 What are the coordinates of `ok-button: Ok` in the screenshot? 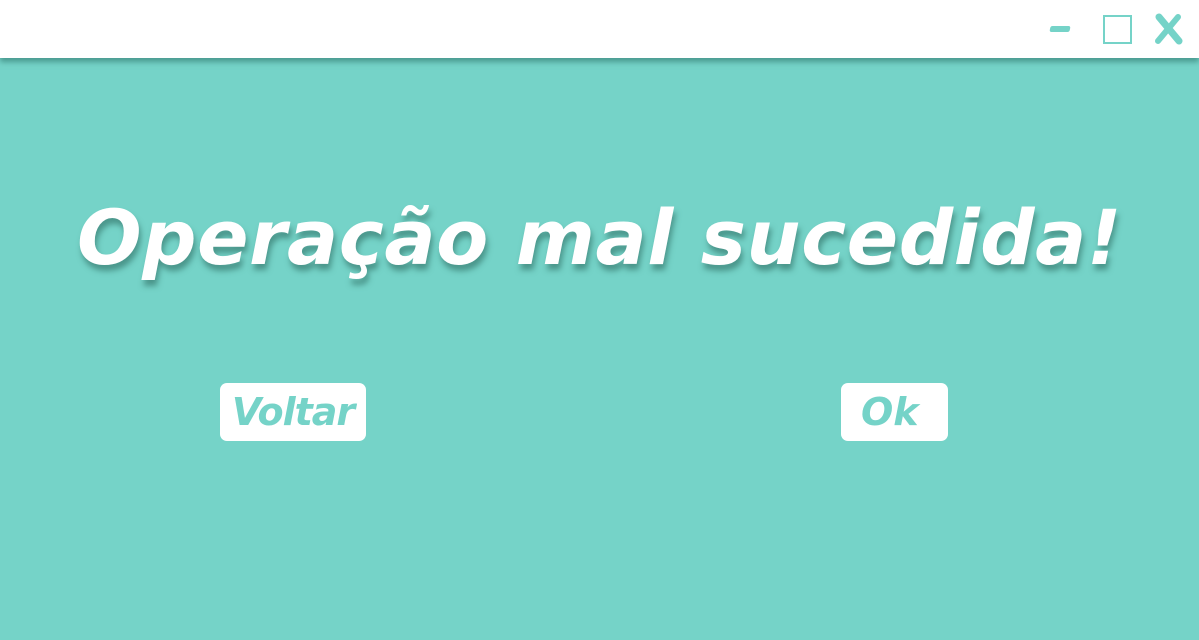 It's located at (894, 412).